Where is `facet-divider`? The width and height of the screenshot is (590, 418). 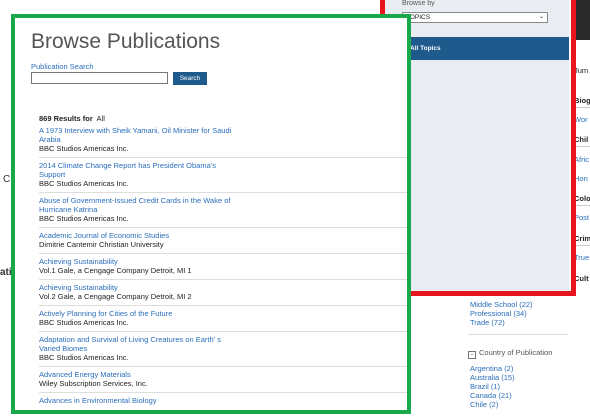
facet-divider is located at coordinates (518, 334).